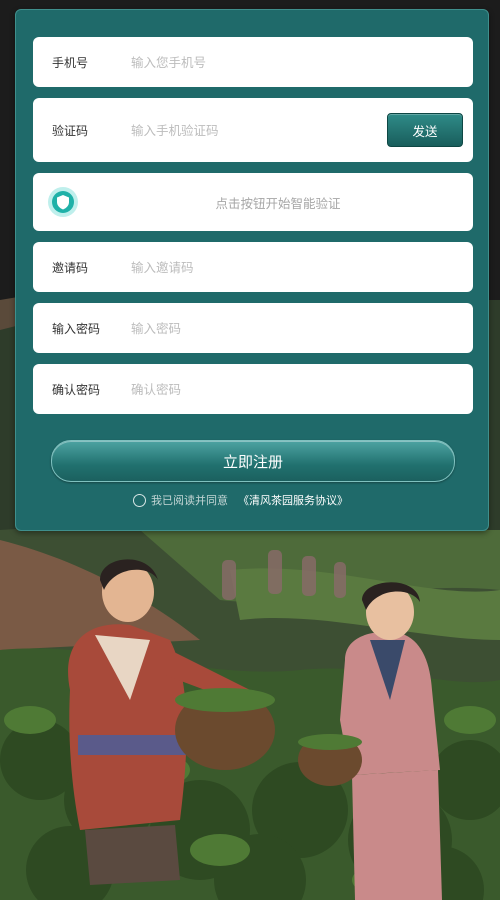  I want to click on verification-code-label: 验证码, so click(70, 130).